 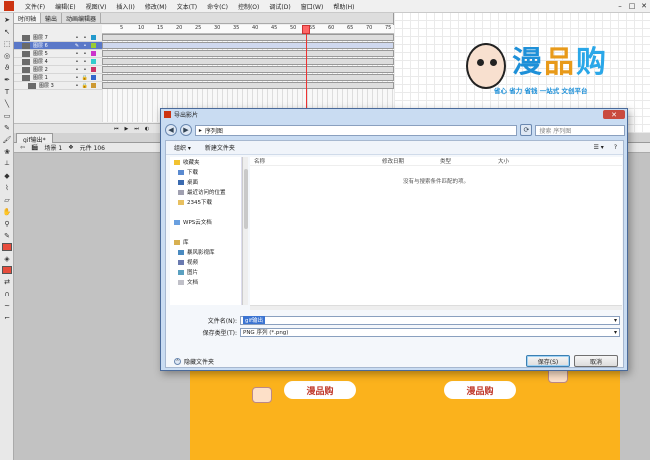 What do you see at coordinates (7, 103) in the screenshot?
I see `line-tool-icon: ╲` at bounding box center [7, 103].